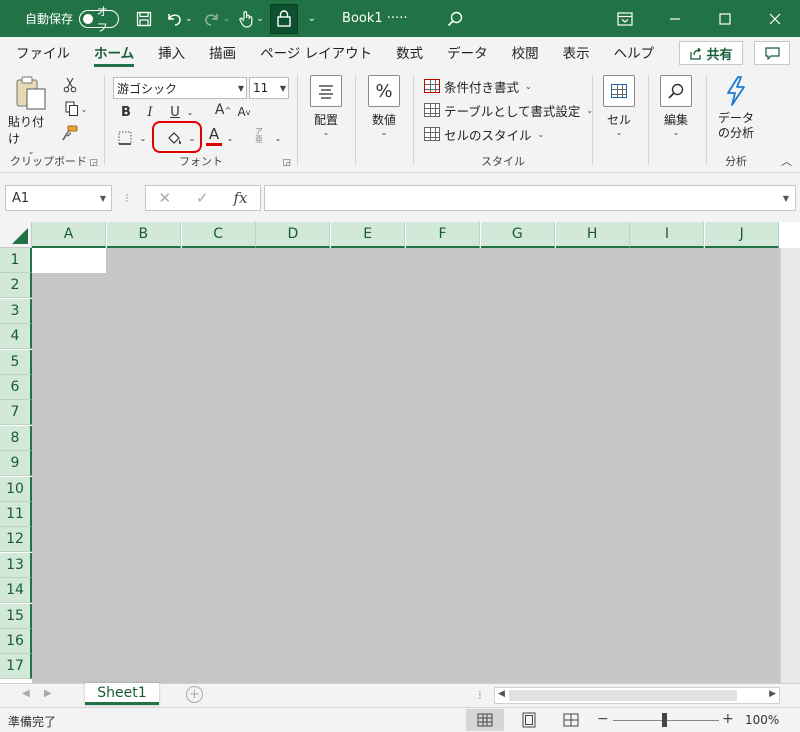  What do you see at coordinates (244, 112) in the screenshot?
I see `decrease-font-button: Av` at bounding box center [244, 112].